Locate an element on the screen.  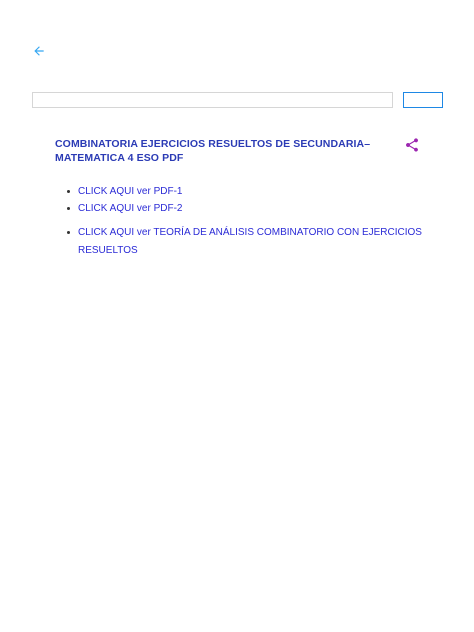
list-item: CLICK AQUI ver PDF-2 is located at coordinates (240, 208).